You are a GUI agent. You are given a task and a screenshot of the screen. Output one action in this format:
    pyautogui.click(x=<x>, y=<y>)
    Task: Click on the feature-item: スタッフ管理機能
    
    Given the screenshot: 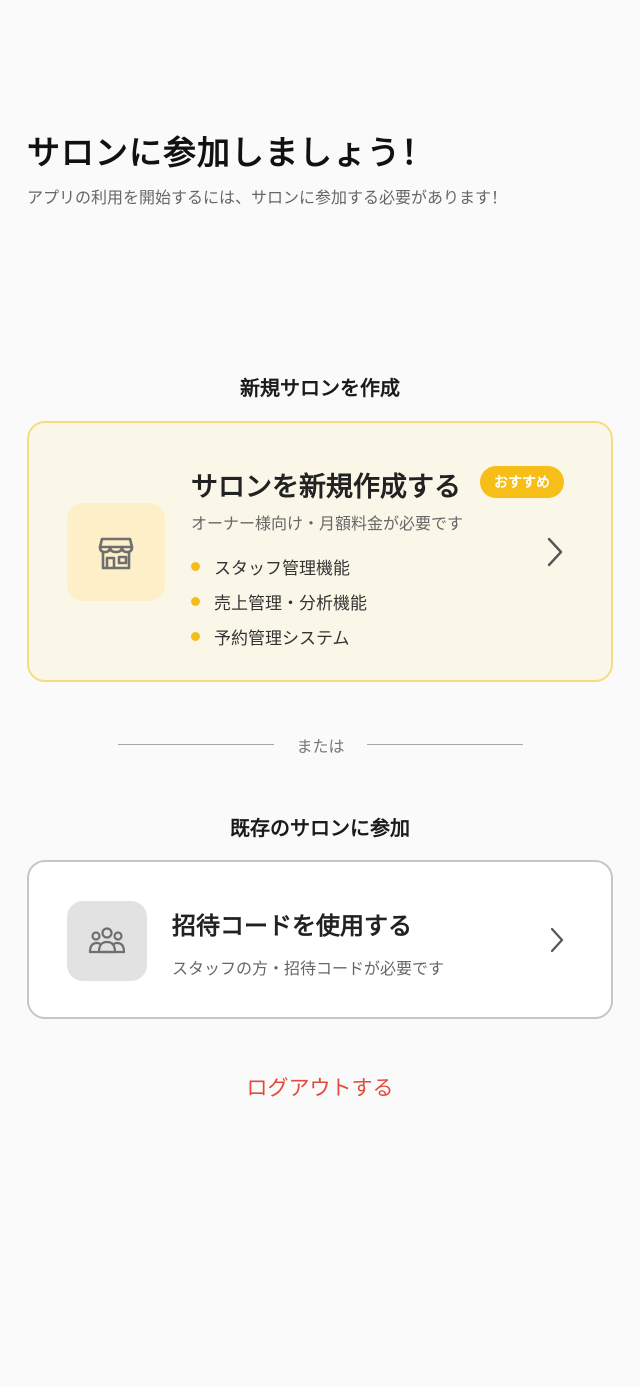 What is the action you would take?
    pyautogui.click(x=279, y=566)
    